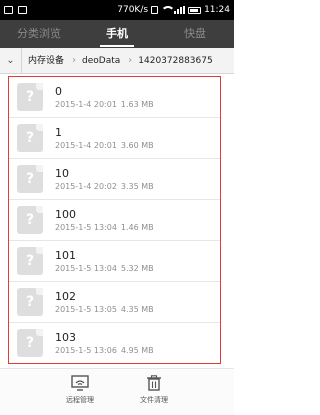  Describe the element at coordinates (102, 60) in the screenshot. I see `breadcrumb-item-folder: deoData` at that location.